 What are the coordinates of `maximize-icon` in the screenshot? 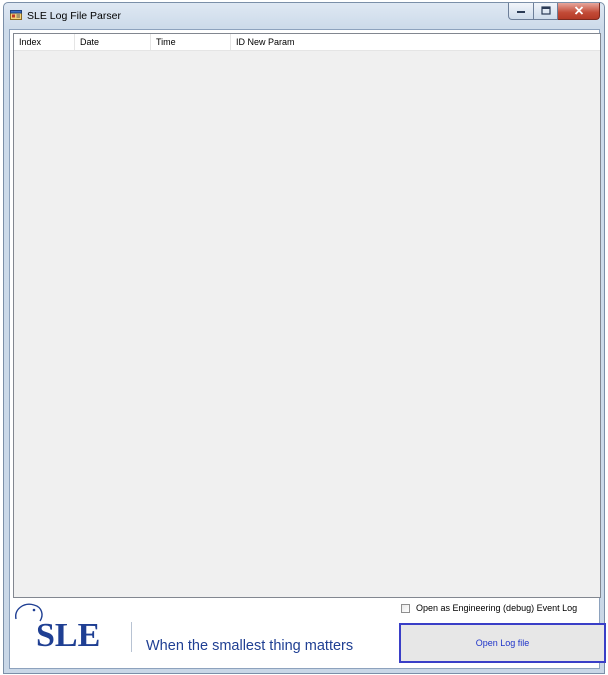 It's located at (545, 11).